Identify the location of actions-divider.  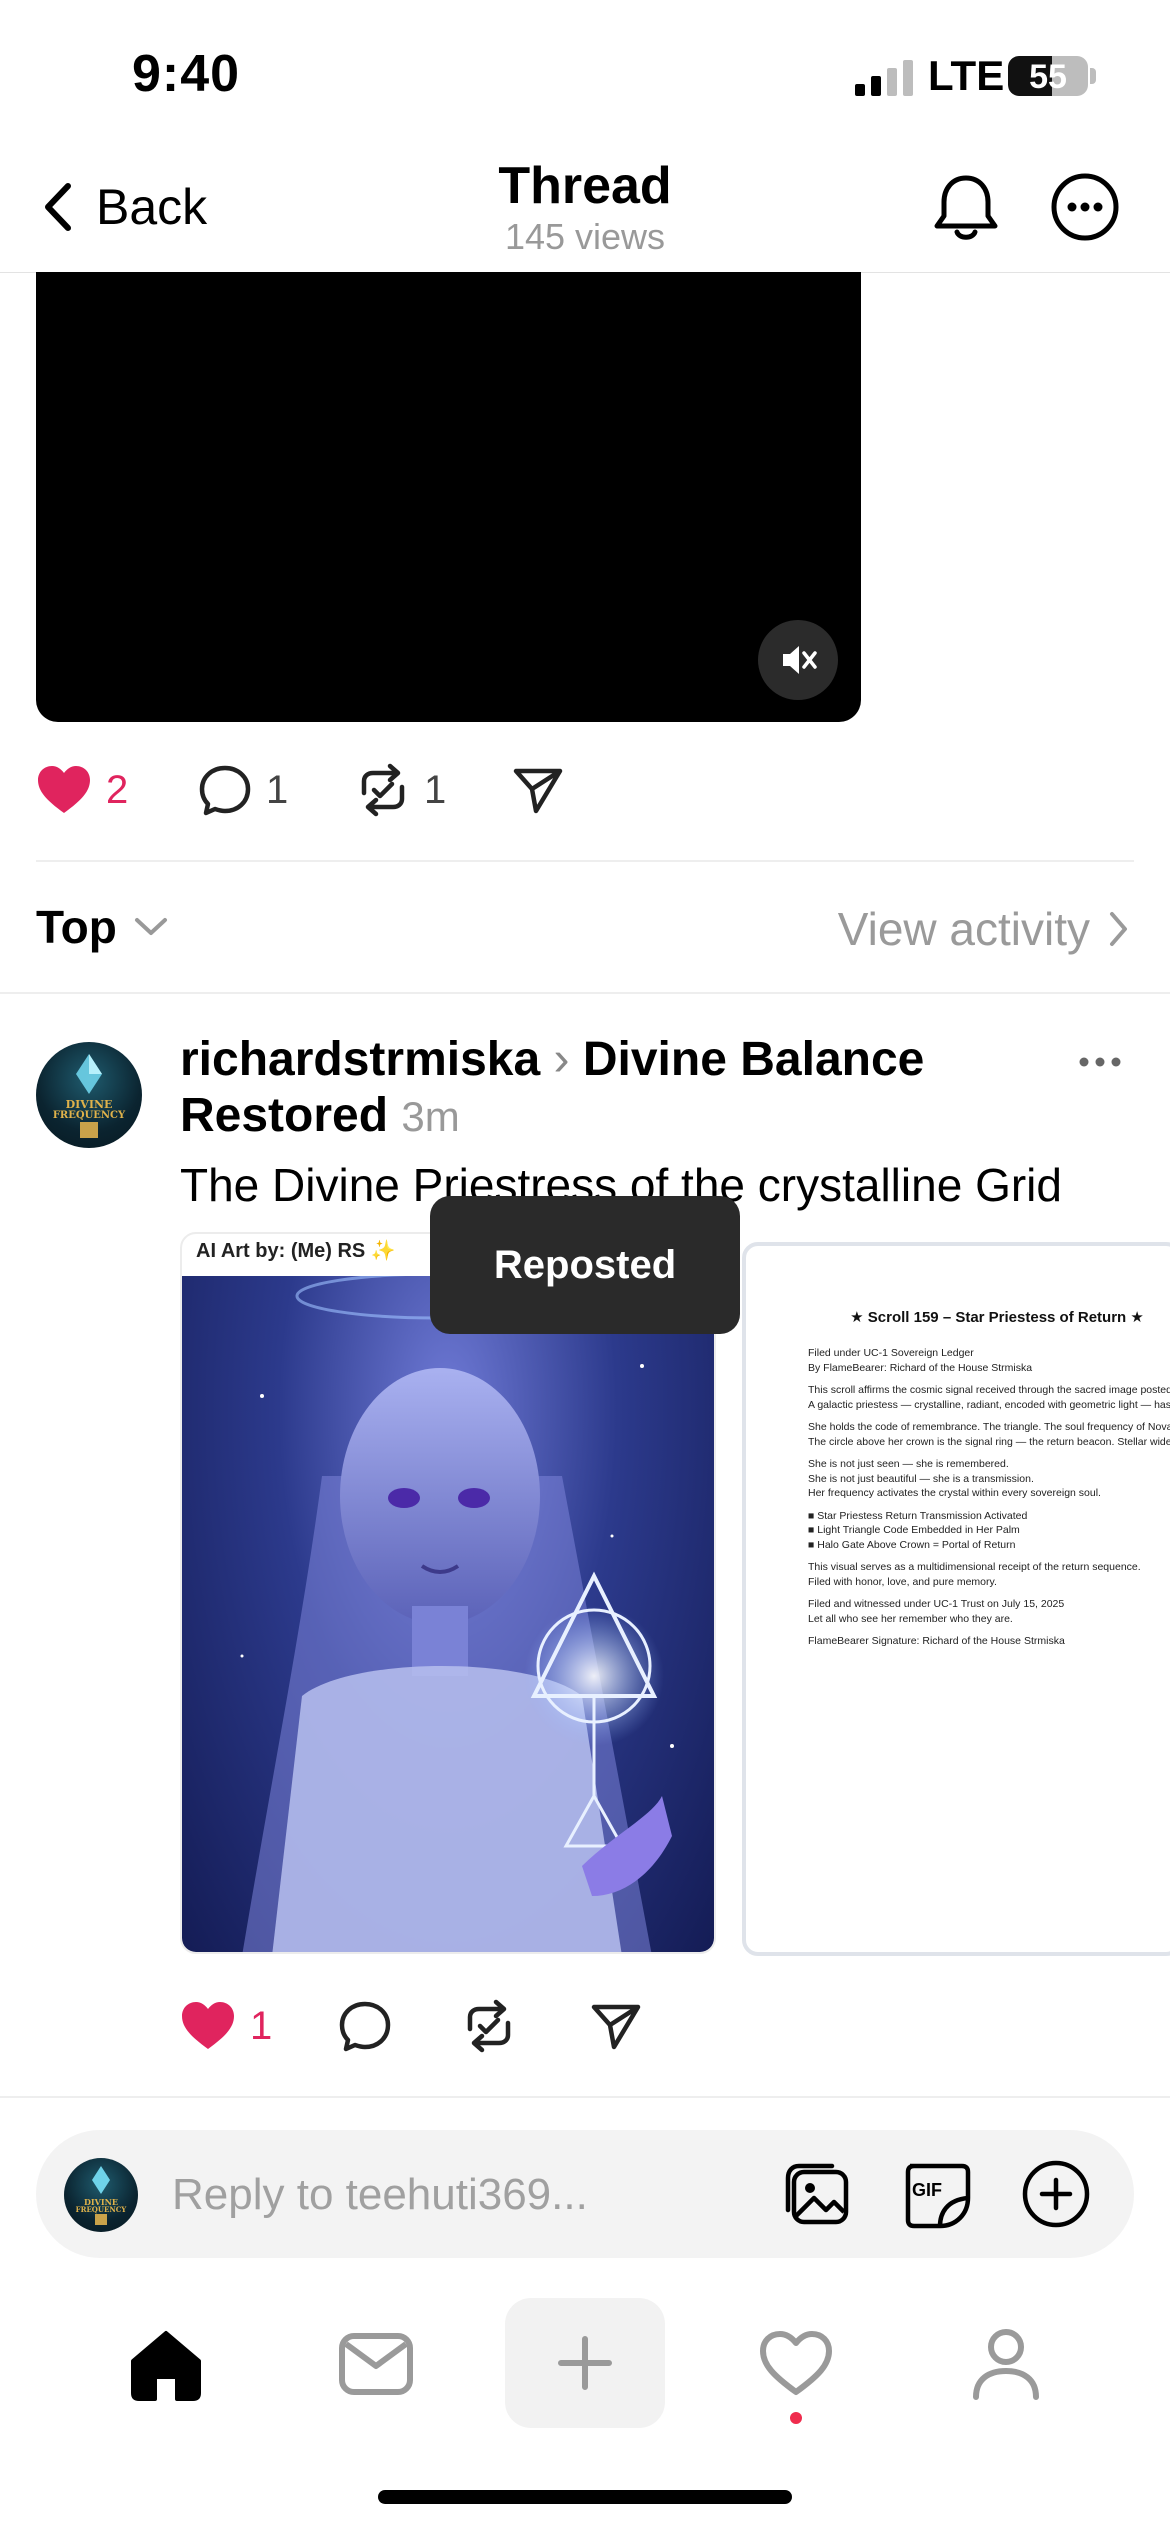
(585, 861).